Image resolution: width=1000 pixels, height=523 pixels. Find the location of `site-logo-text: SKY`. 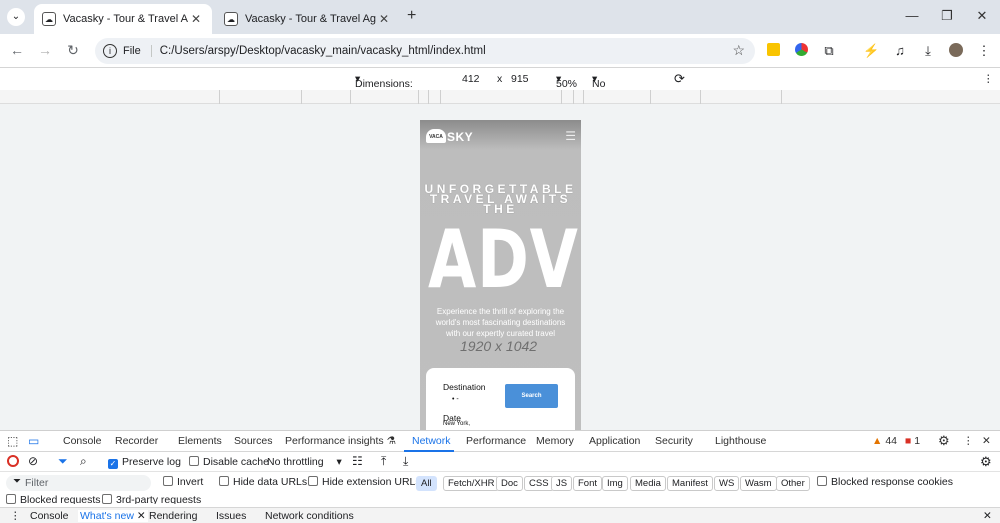

site-logo-text: SKY is located at coordinates (460, 137).